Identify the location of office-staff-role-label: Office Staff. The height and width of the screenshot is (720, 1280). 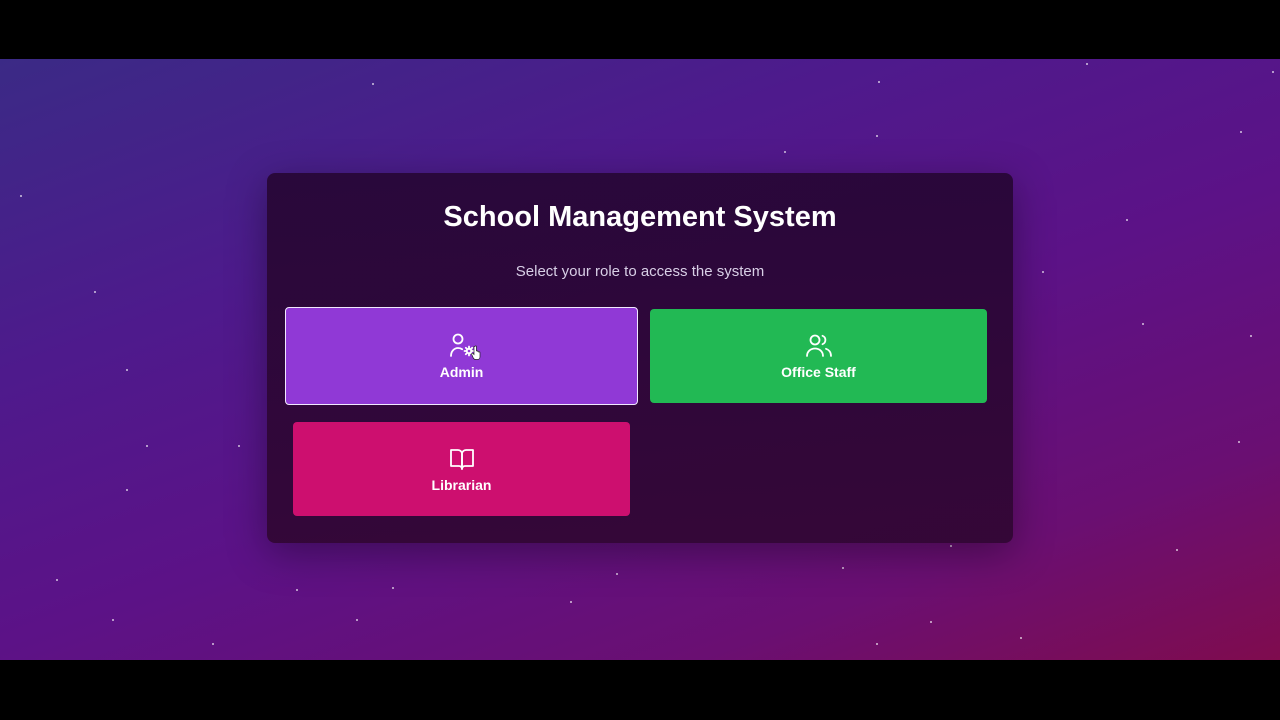
(818, 372).